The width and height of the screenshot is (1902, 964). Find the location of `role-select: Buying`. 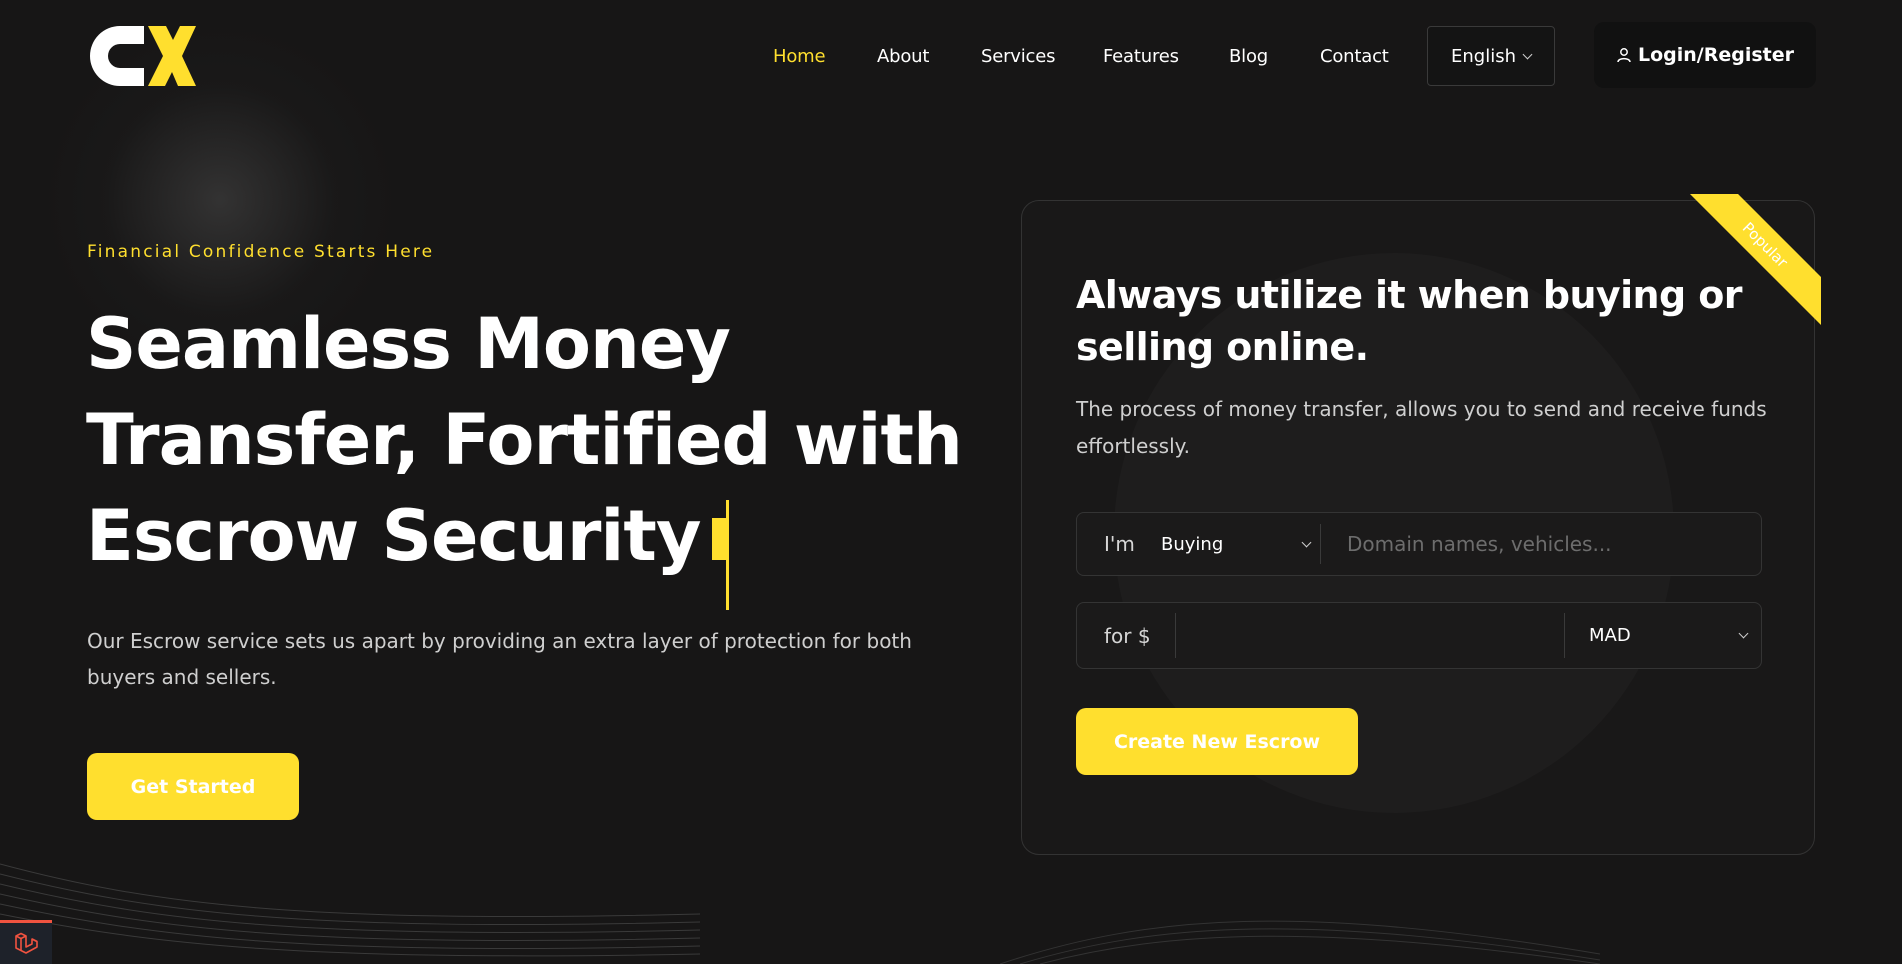

role-select: Buying is located at coordinates (1241, 544).